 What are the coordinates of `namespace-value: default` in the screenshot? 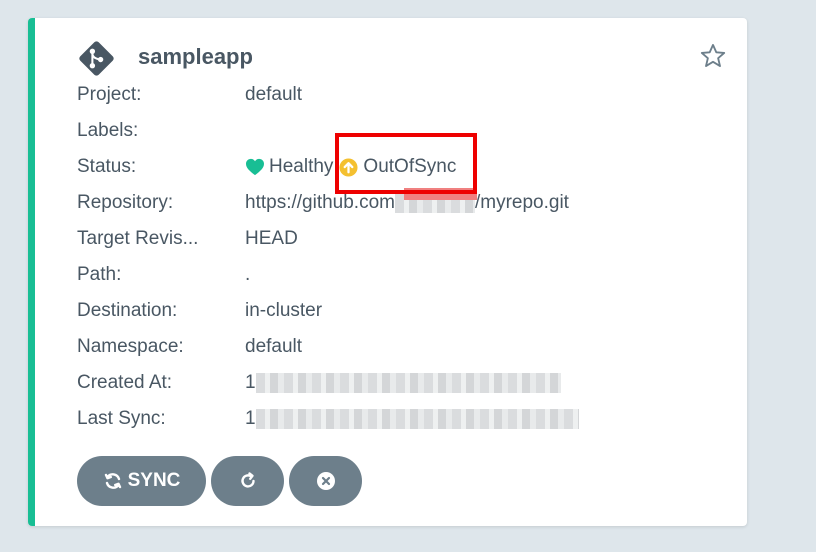 It's located at (274, 346).